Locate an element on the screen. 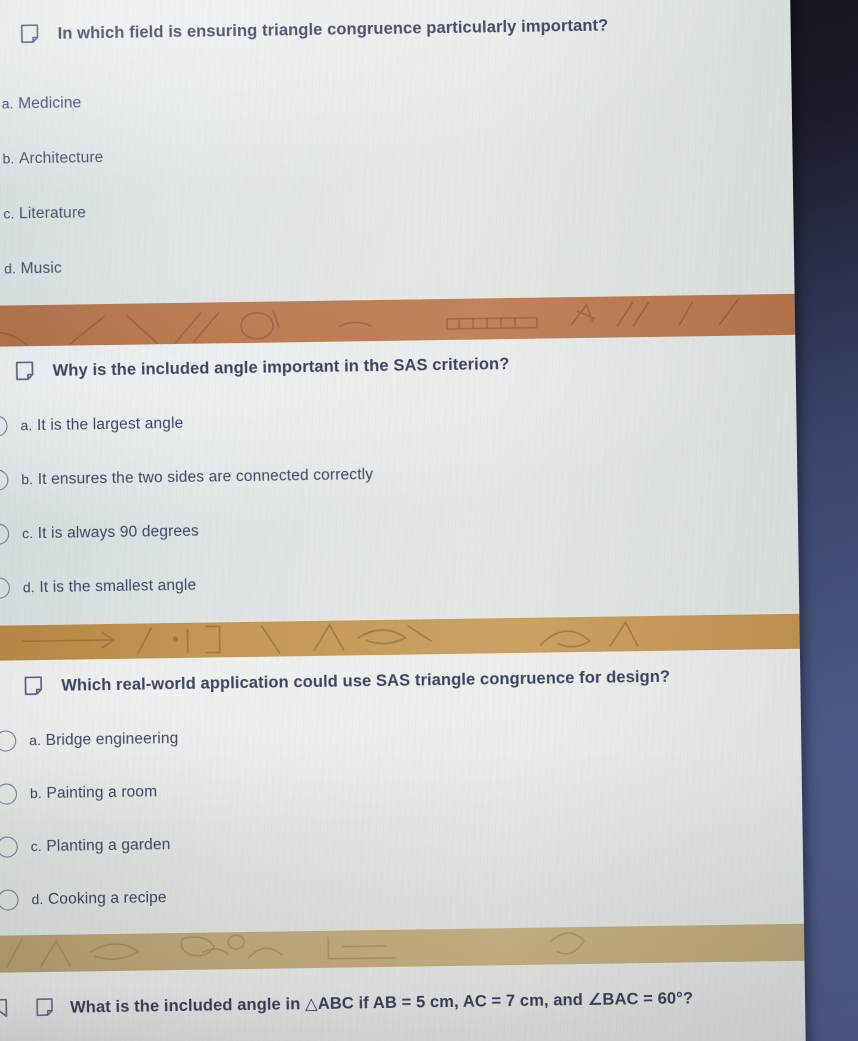 This screenshot has width=858, height=1041. option-label: b. Architecture is located at coordinates (53, 157).